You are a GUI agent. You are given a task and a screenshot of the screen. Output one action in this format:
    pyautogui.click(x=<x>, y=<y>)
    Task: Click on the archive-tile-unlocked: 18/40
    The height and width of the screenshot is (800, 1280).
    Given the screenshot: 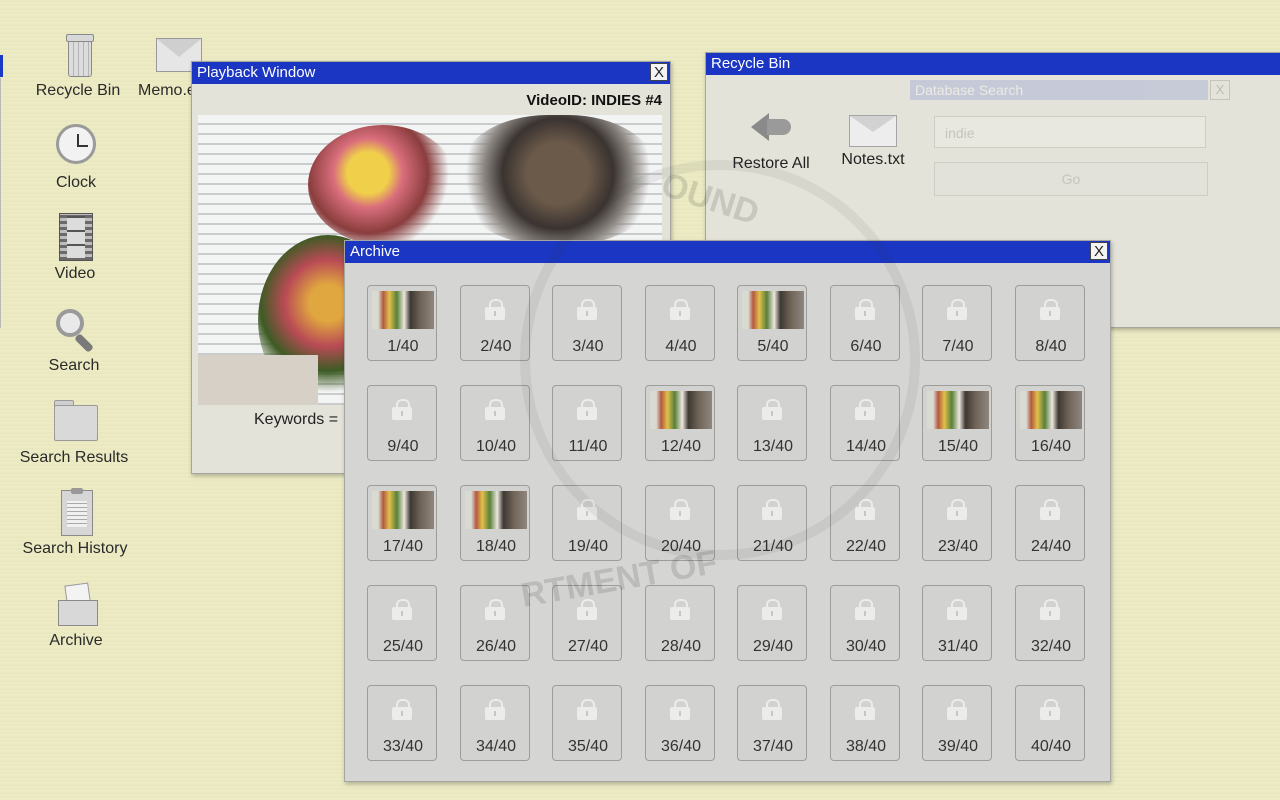 What is the action you would take?
    pyautogui.click(x=495, y=523)
    